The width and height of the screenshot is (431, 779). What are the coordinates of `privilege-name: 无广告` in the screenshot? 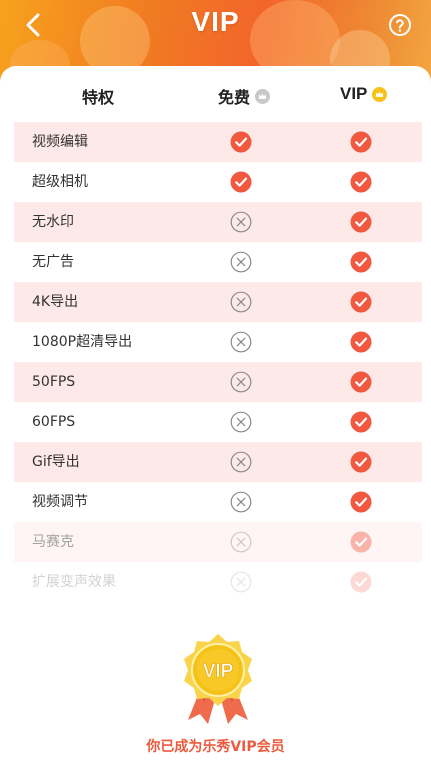 It's located at (53, 262).